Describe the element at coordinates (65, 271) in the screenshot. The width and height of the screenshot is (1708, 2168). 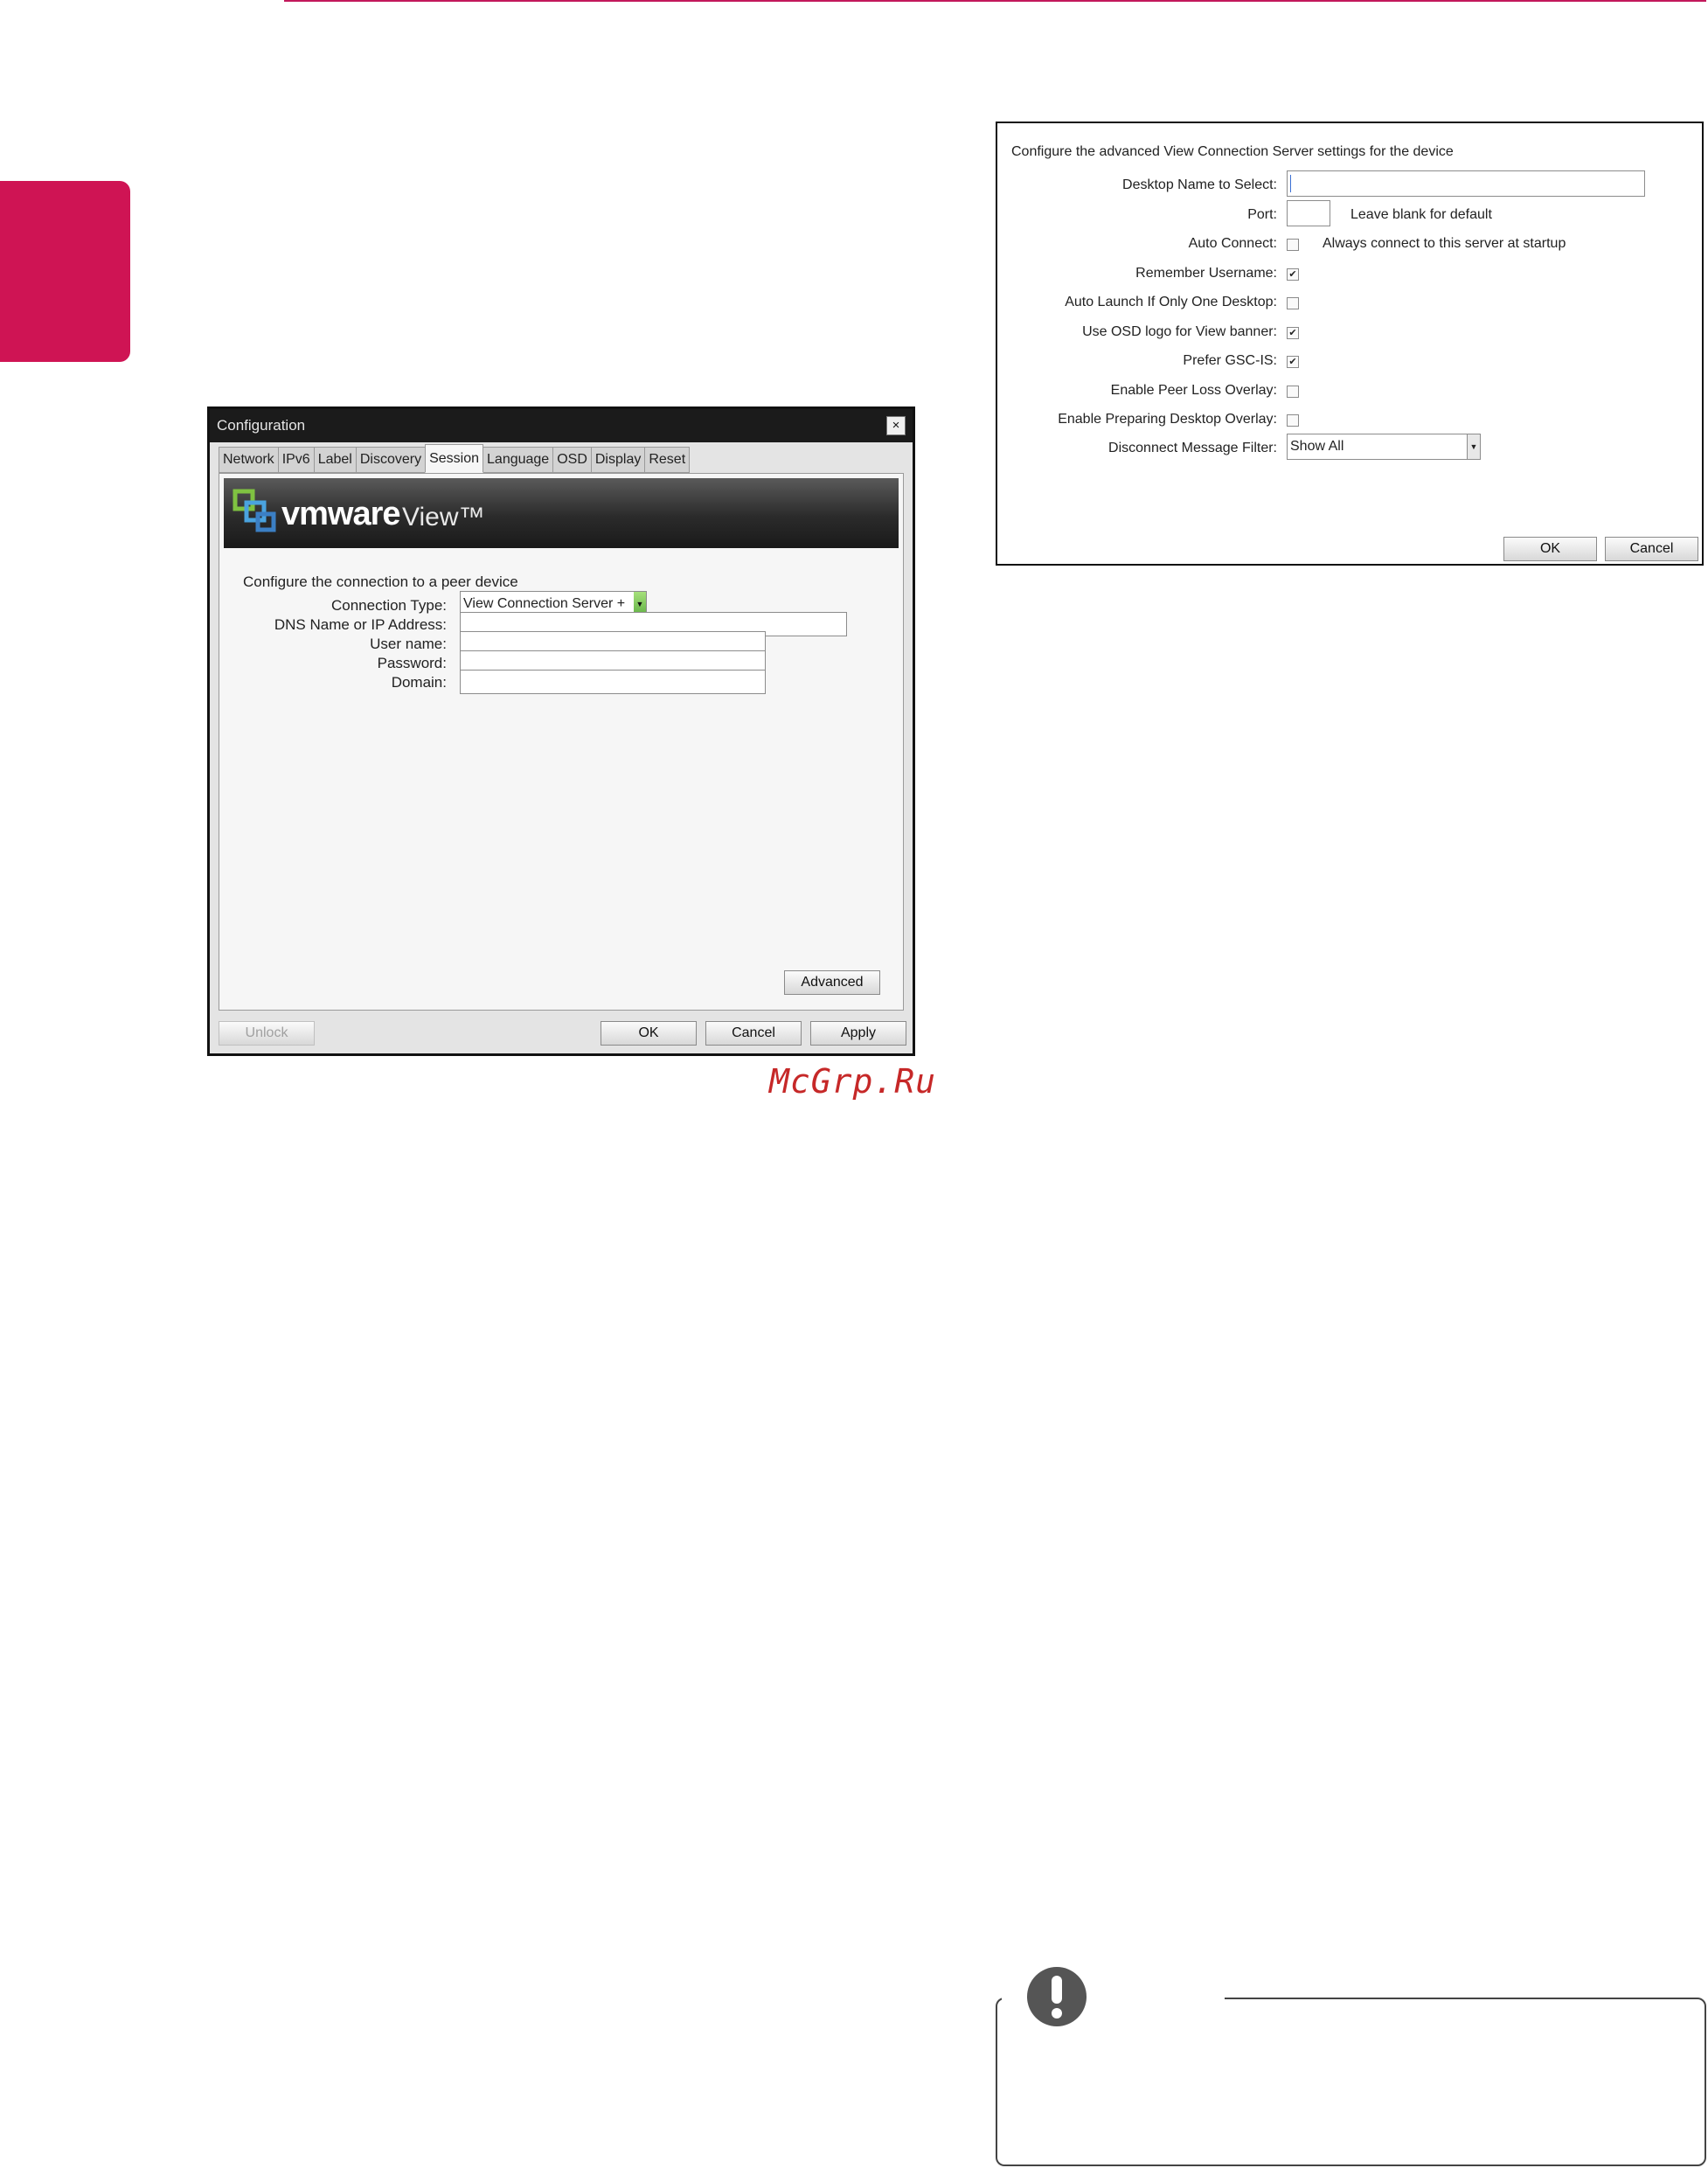
I see `chapter-side-tab` at that location.